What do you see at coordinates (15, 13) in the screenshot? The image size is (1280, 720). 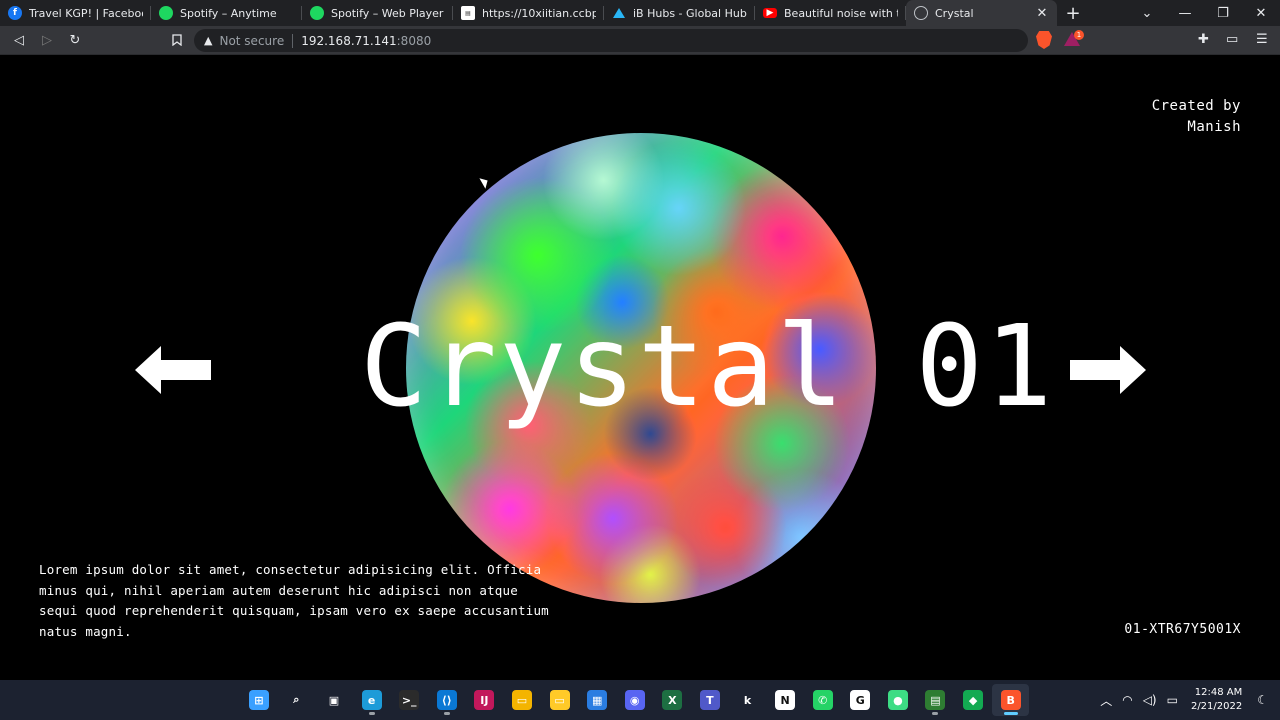 I see `facebook-icon: f` at bounding box center [15, 13].